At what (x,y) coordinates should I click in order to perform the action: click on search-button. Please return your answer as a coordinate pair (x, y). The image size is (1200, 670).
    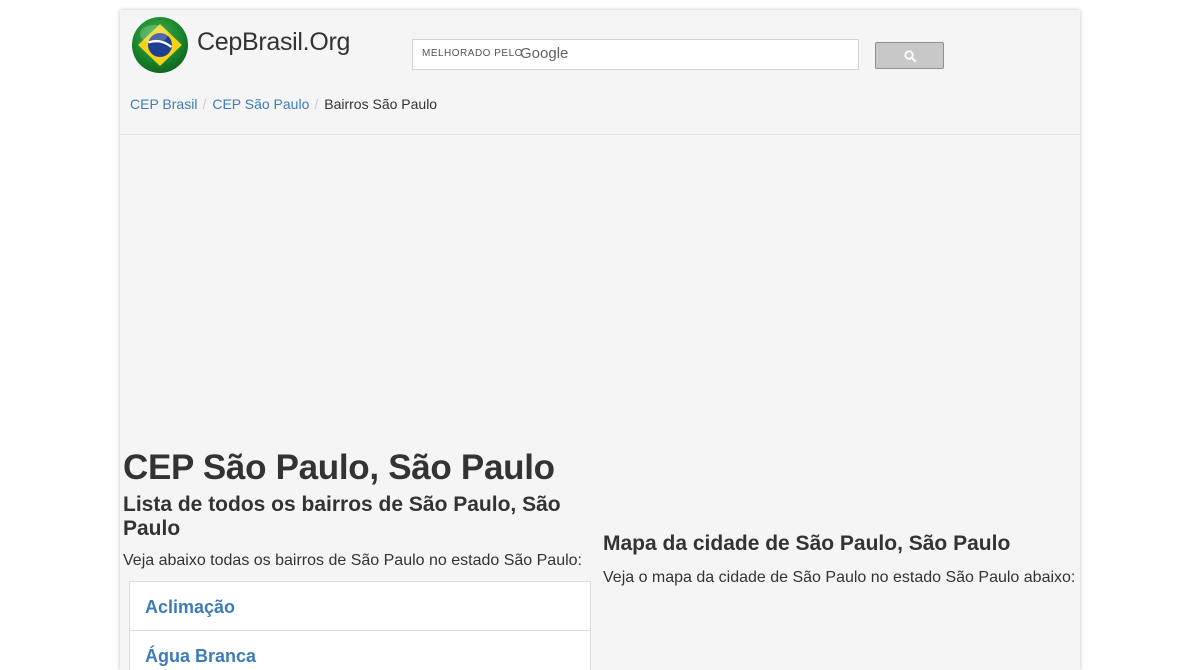
    Looking at the image, I should click on (909, 55).